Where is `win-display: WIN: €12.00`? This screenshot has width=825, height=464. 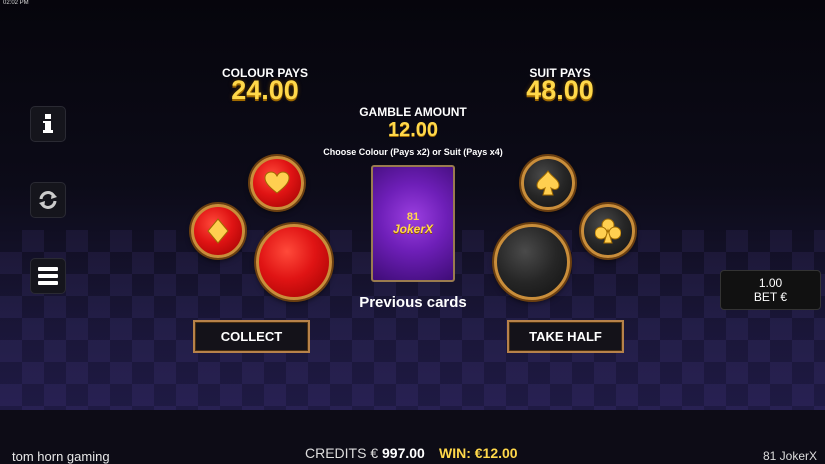 win-display: WIN: €12.00 is located at coordinates (478, 453).